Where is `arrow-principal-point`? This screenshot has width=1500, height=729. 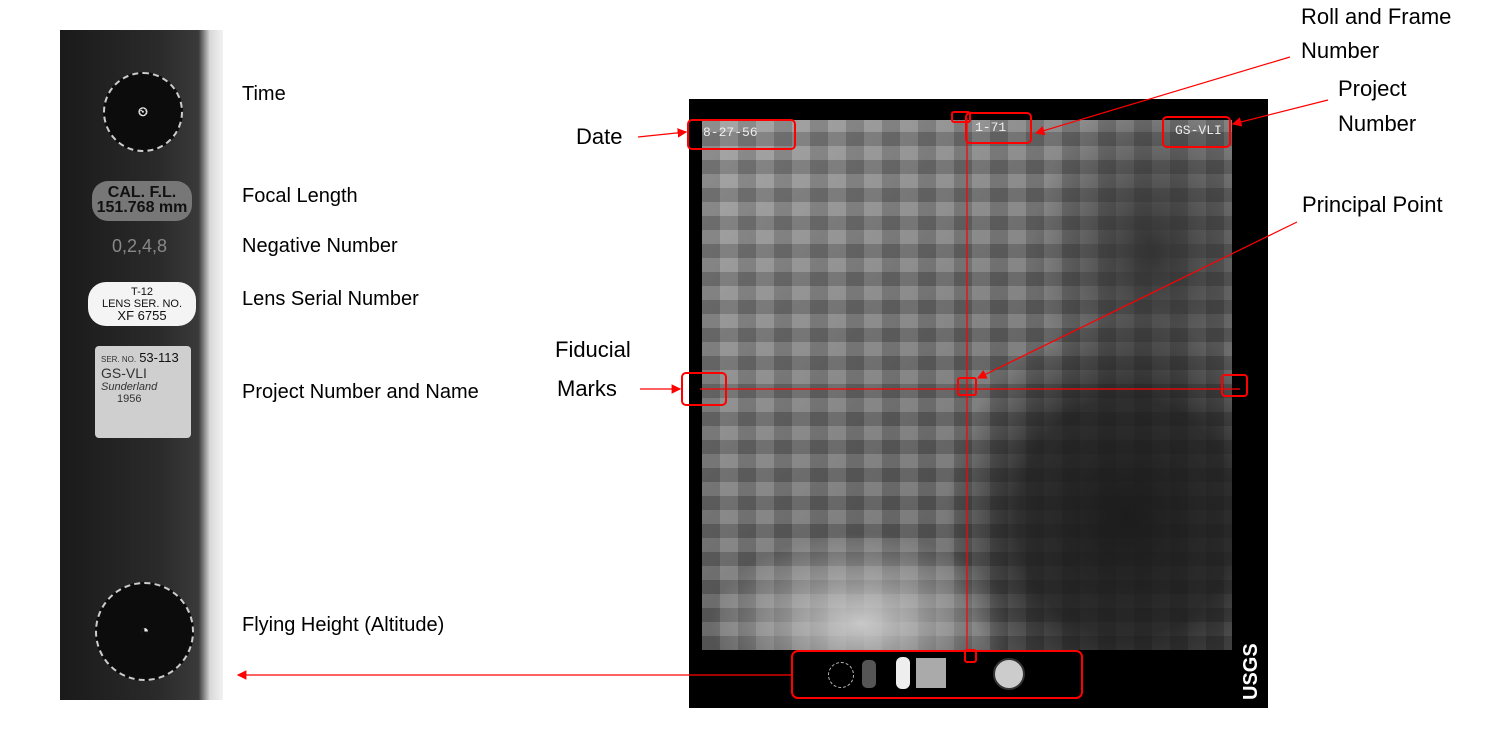 arrow-principal-point is located at coordinates (1137, 300).